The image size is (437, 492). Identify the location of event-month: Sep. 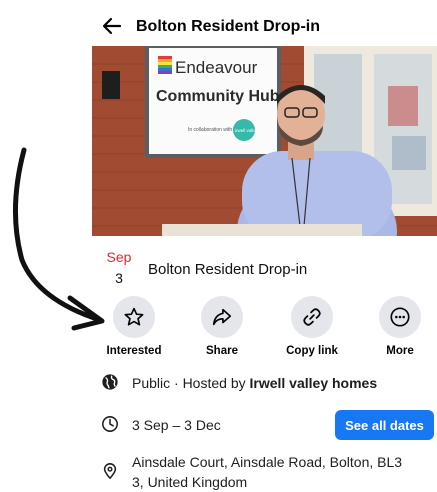
(119, 257).